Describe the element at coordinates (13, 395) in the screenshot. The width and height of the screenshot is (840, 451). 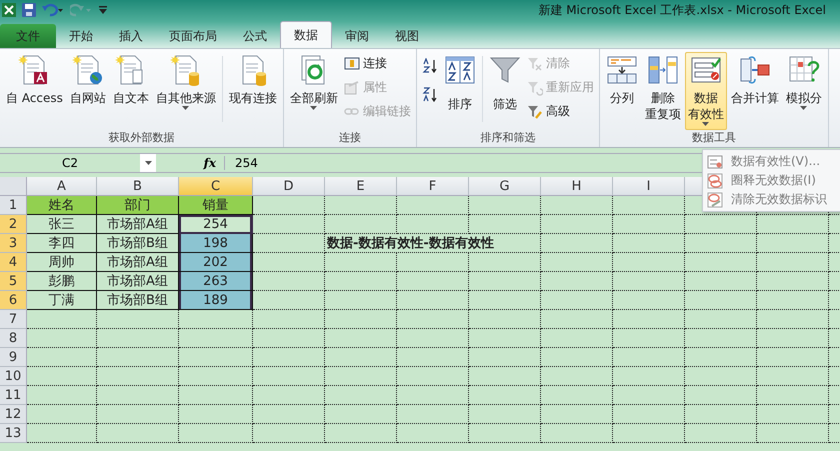
I see `row-header: 11` at that location.